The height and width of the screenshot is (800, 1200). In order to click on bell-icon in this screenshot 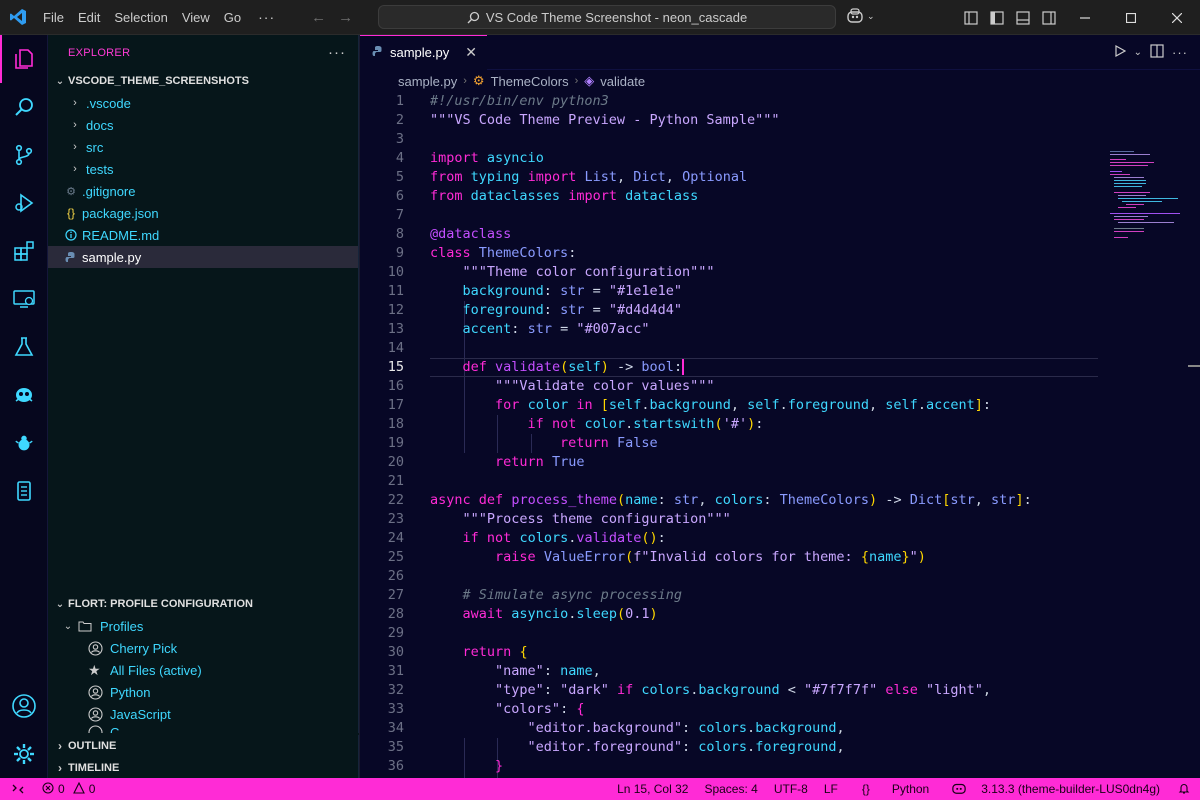, I will do `click(1184, 789)`.